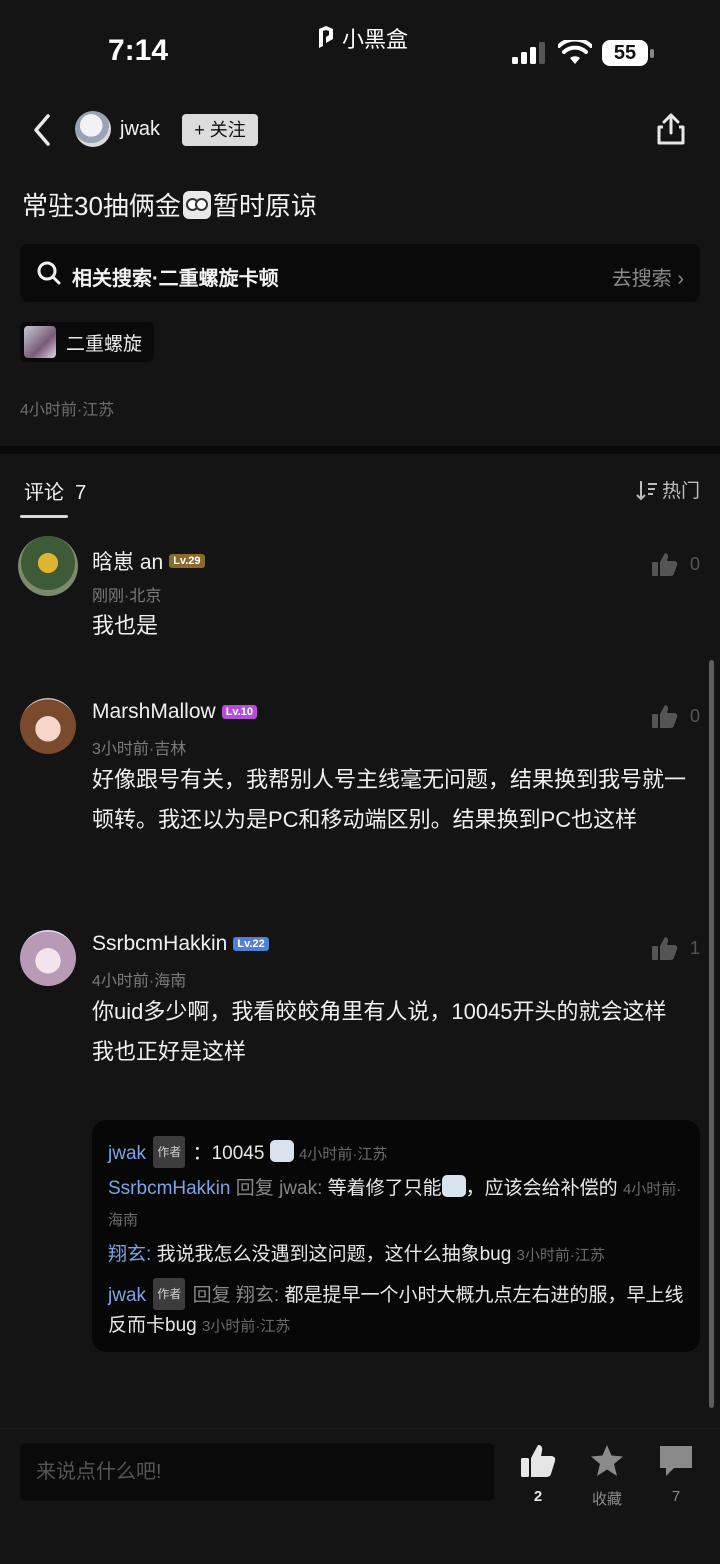  Describe the element at coordinates (676, 1496) in the screenshot. I see `comment-count: 7` at that location.